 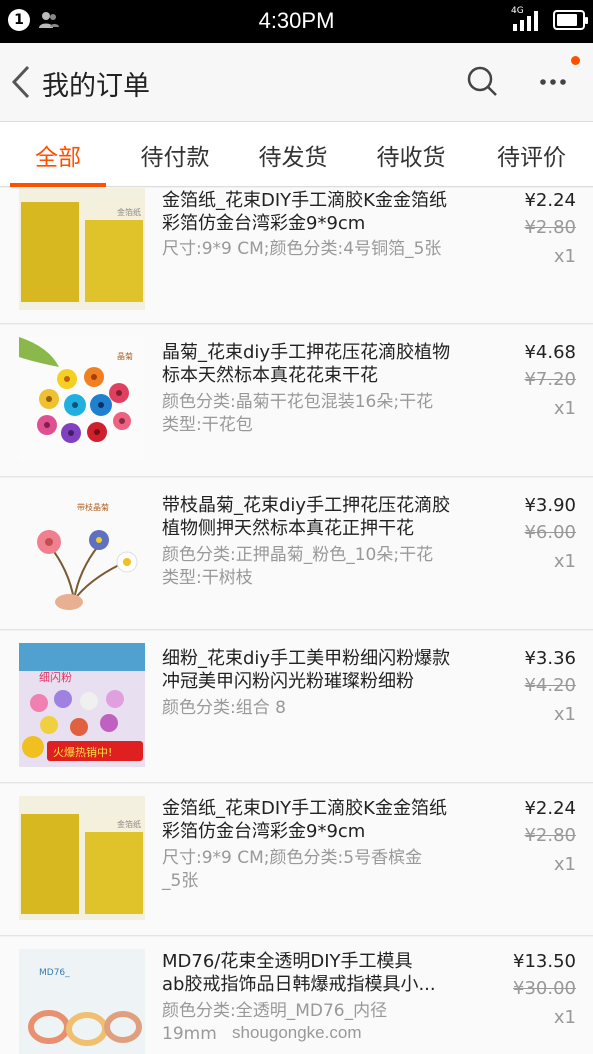 I want to click on thumb-caption: 细闪粉, so click(x=55, y=677).